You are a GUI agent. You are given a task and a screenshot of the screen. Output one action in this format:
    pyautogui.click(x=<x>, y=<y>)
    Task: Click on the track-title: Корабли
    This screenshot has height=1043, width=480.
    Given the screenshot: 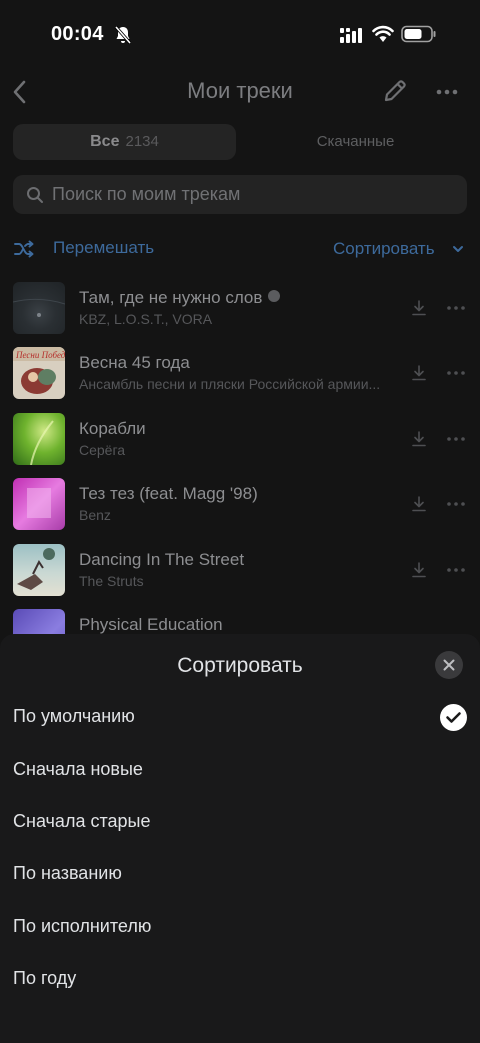 What is the action you would take?
    pyautogui.click(x=112, y=428)
    